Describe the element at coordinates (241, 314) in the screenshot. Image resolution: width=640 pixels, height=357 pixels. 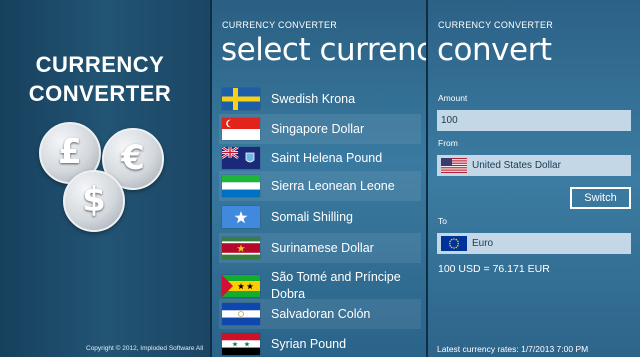
I see `el-salvador-flag-icon` at that location.